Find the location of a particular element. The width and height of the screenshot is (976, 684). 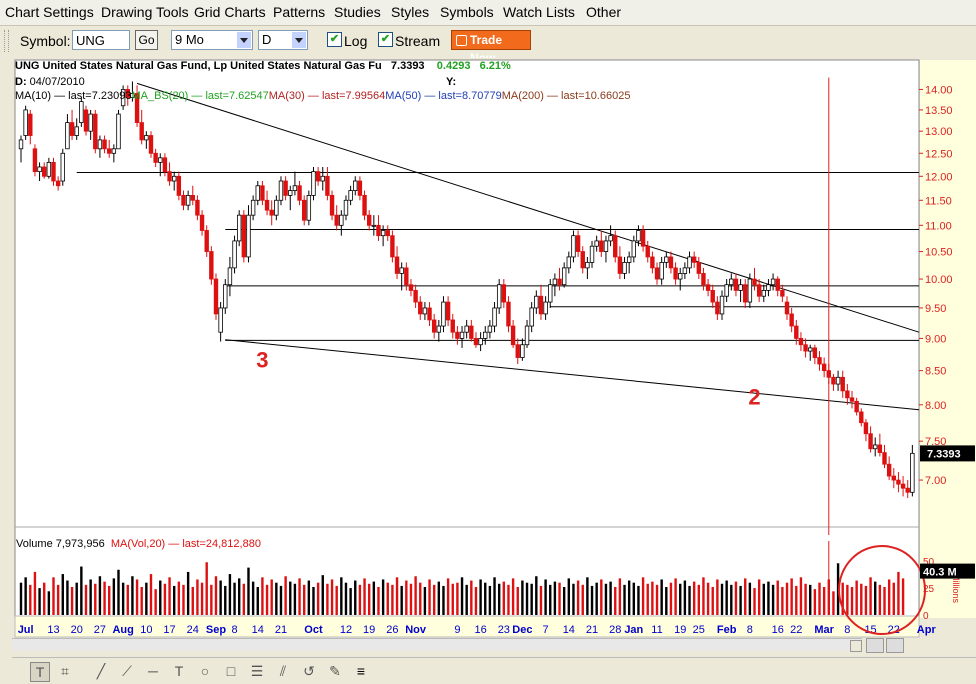

undo-icon: ↺ is located at coordinates (309, 671).